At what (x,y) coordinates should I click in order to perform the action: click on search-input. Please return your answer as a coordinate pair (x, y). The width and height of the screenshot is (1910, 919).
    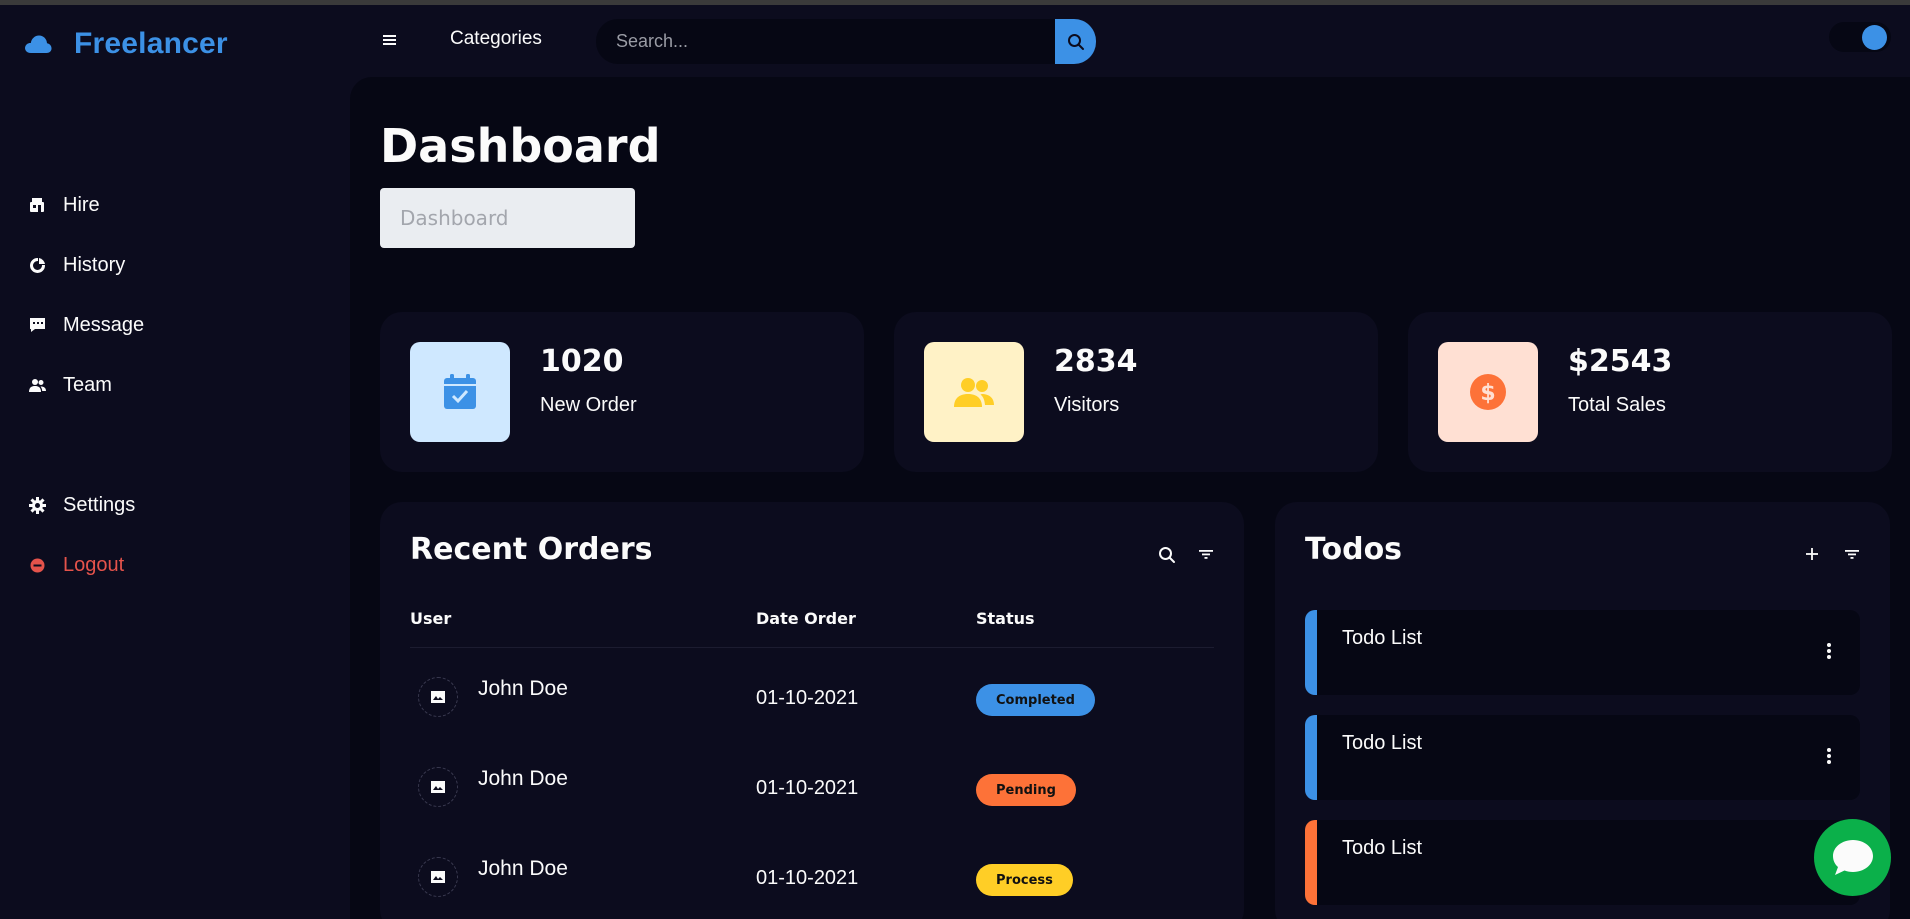
    Looking at the image, I should click on (826, 41).